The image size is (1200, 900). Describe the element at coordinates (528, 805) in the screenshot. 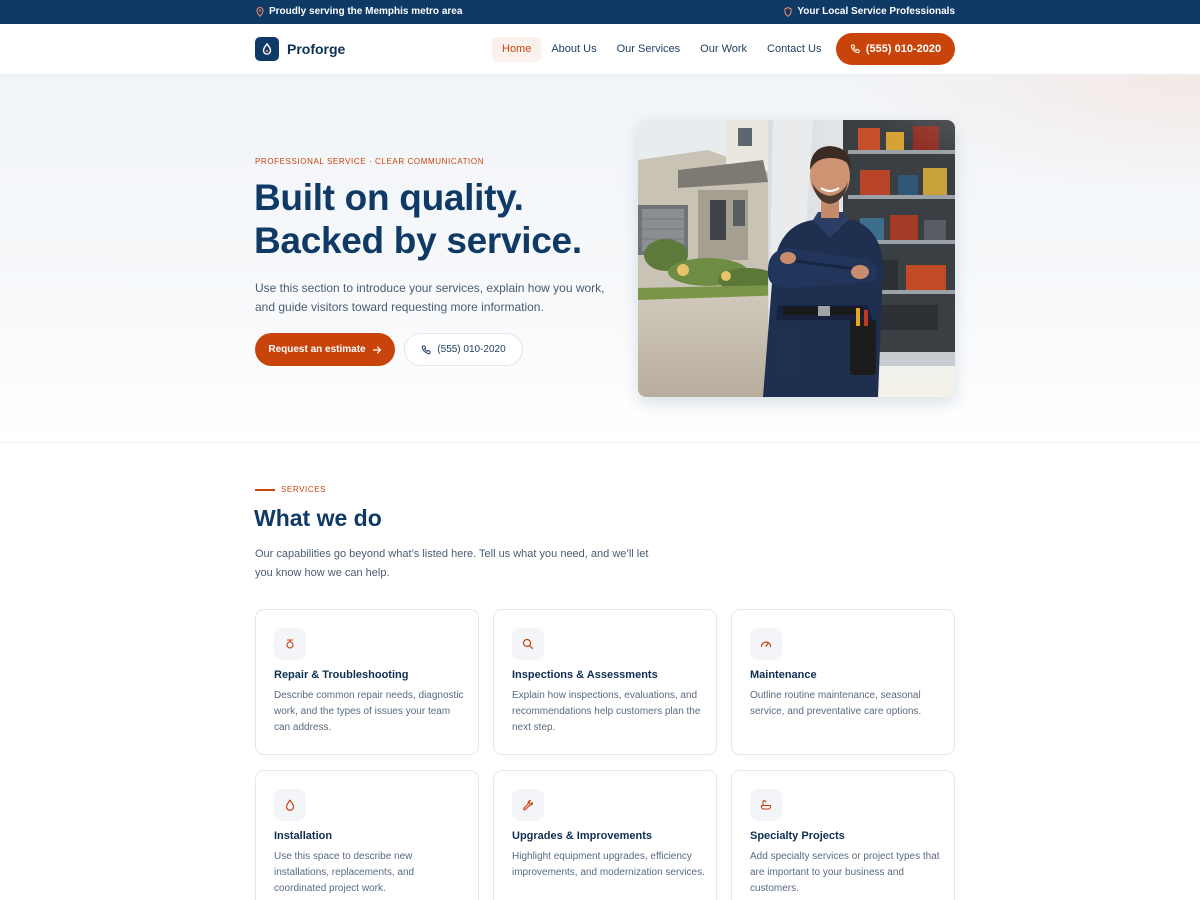

I see `wrench-icon` at that location.